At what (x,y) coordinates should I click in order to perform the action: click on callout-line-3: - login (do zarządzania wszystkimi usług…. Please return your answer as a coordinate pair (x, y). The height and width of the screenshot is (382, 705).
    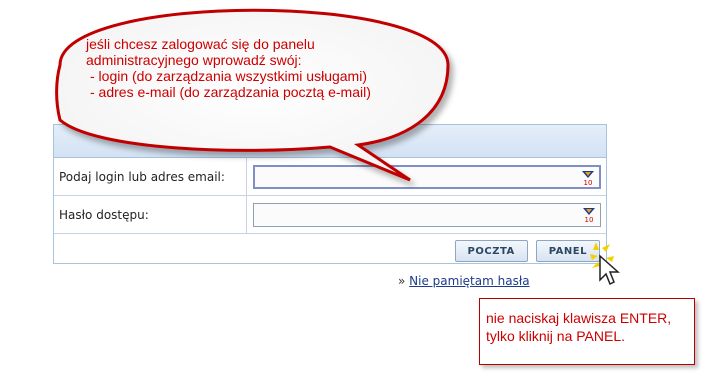
    Looking at the image, I should click on (228, 76).